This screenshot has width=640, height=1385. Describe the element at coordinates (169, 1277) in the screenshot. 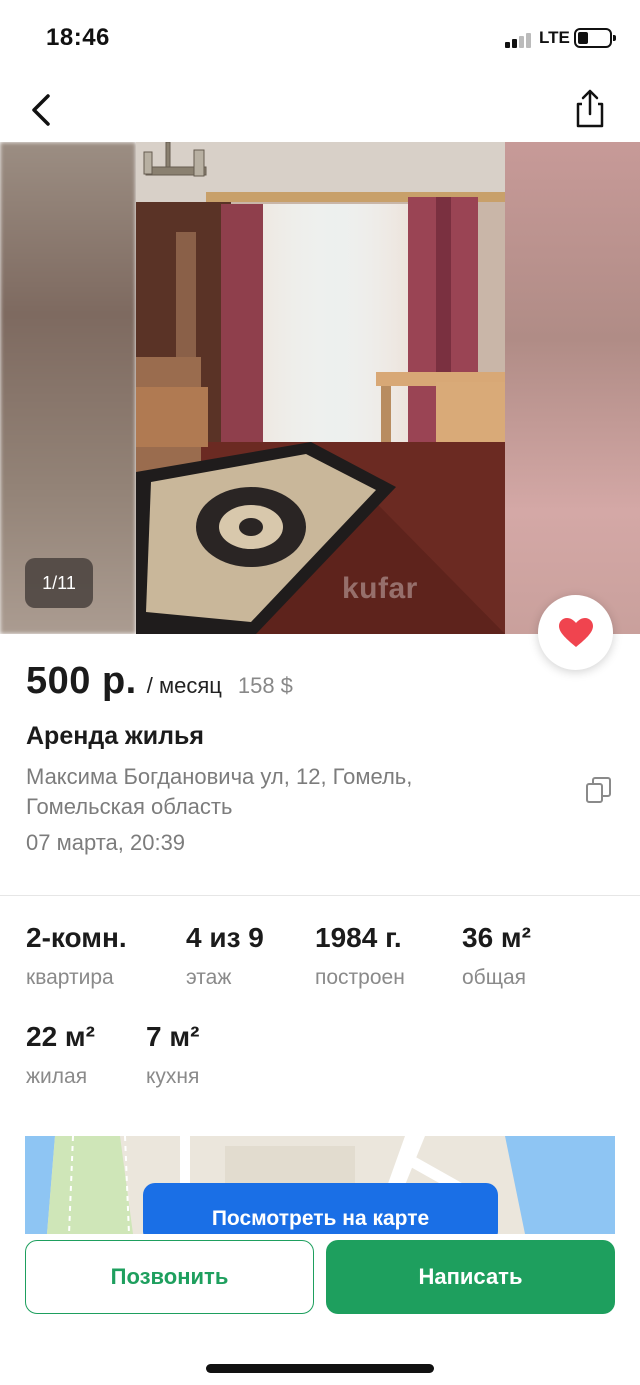

I see `call-button: Позвонить` at that location.